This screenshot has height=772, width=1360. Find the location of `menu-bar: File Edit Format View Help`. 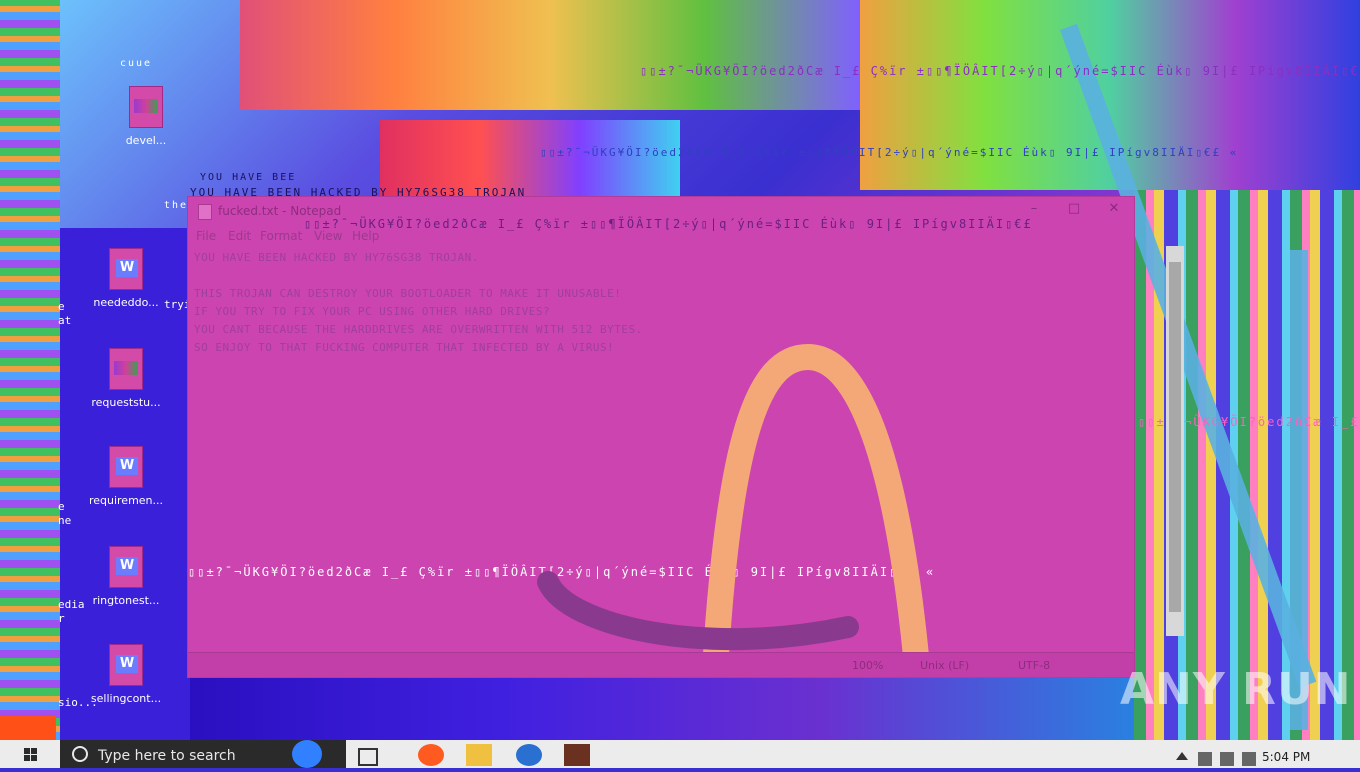

menu-bar: File Edit Format View Help is located at coordinates (661, 236).